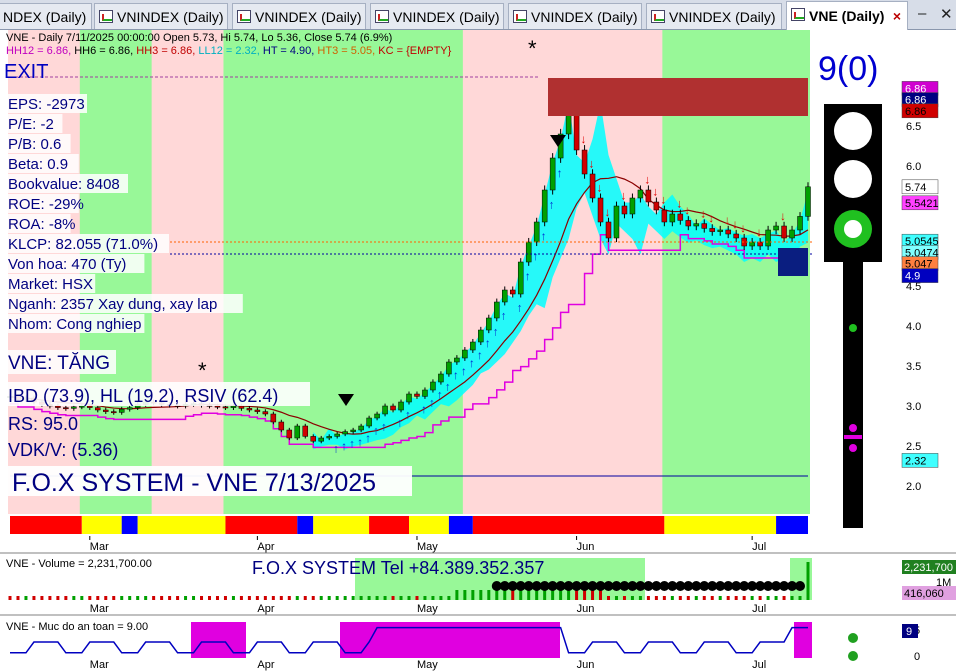 The height and width of the screenshot is (672, 956). I want to click on volume-ma: 416,060, so click(924, 594).